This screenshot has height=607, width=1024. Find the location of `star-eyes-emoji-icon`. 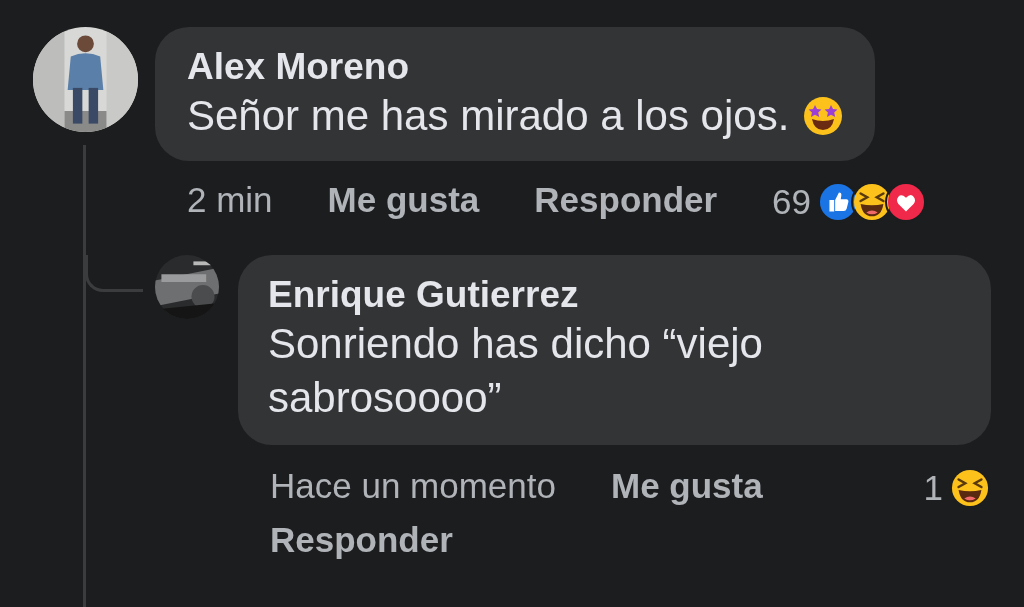

star-eyes-emoji-icon is located at coordinates (823, 116).